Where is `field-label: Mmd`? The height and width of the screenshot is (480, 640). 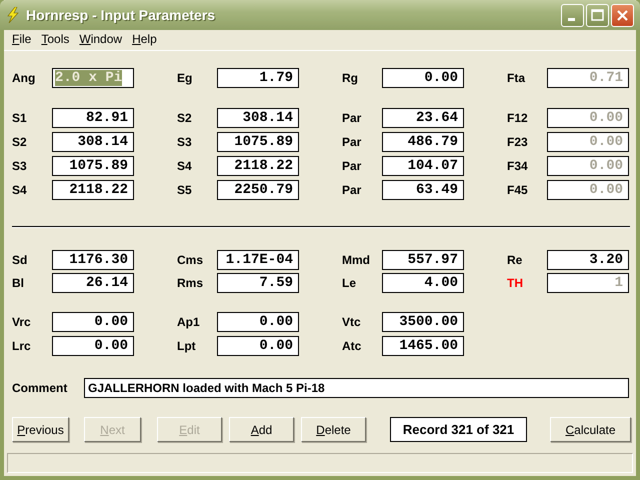 field-label: Mmd is located at coordinates (356, 260).